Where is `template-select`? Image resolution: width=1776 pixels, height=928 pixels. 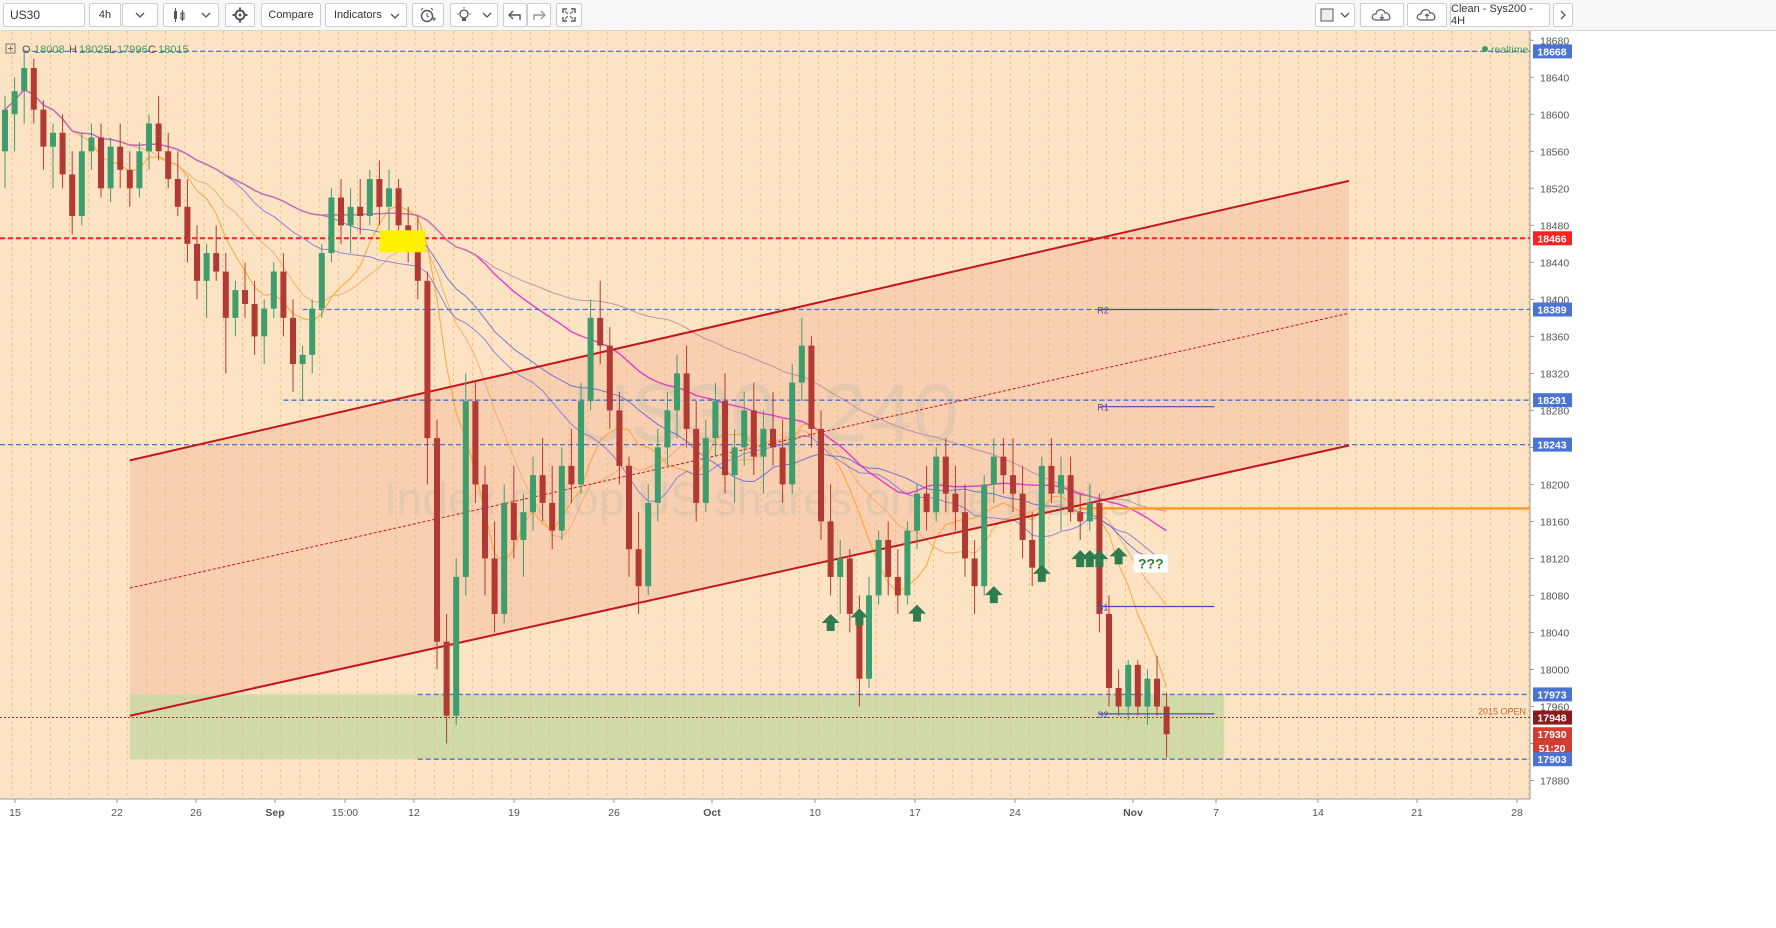
template-select is located at coordinates (1335, 15).